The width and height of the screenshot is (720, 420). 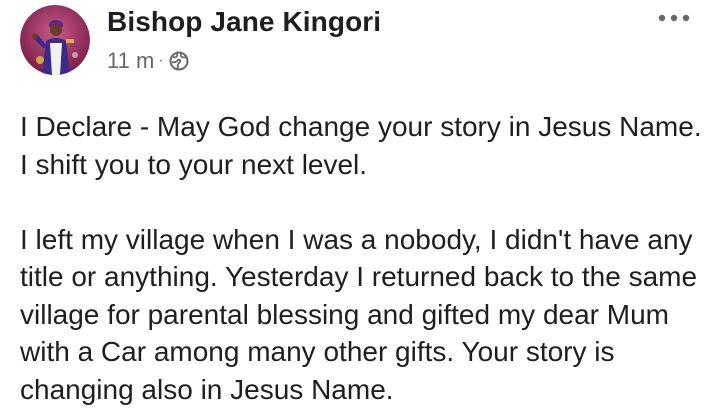 I want to click on more-options-icon, so click(x=674, y=18).